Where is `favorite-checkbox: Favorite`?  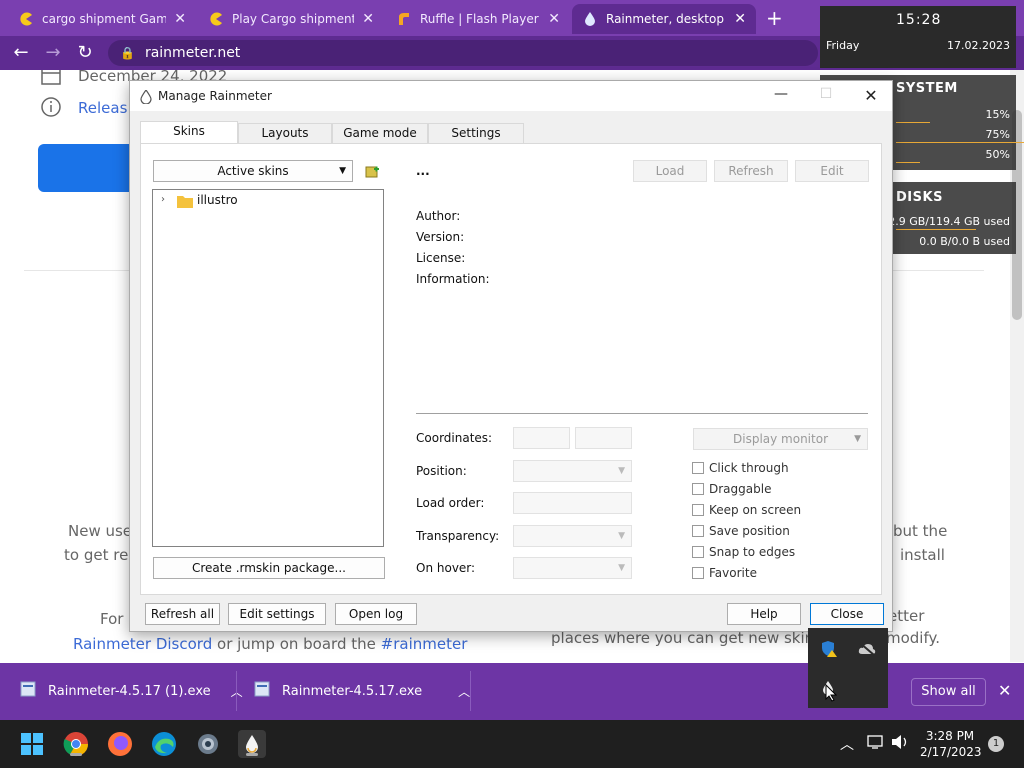 favorite-checkbox: Favorite is located at coordinates (724, 573).